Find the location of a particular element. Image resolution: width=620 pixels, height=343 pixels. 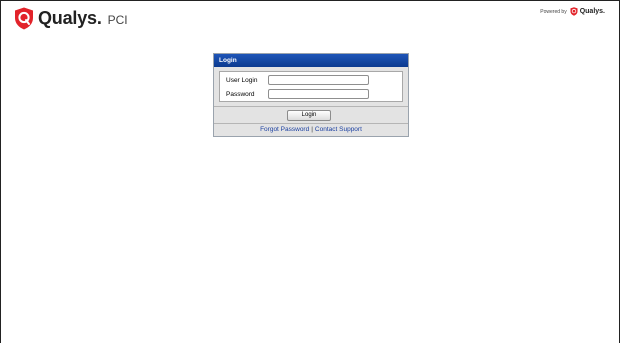

password-row: Password is located at coordinates (297, 94).